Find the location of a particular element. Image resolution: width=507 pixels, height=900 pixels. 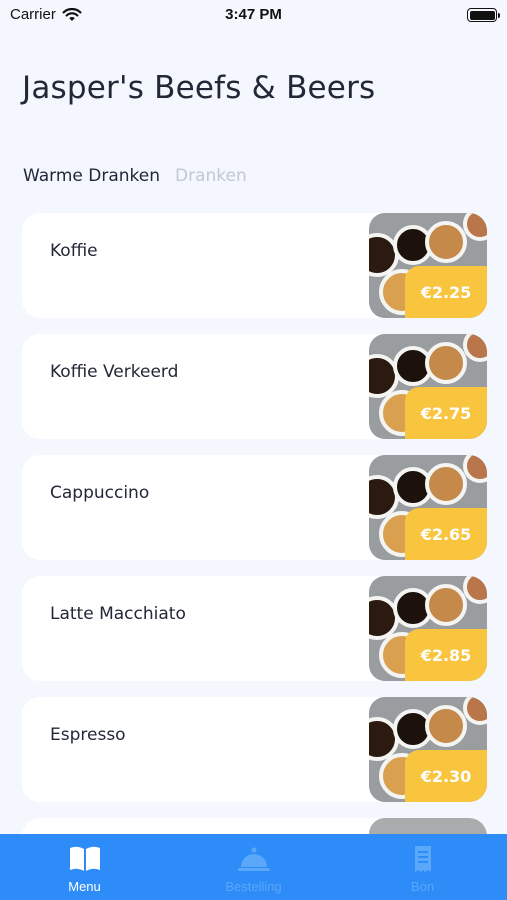

menu-item-card: Latte Macchiato €2.85 is located at coordinates (254, 628).